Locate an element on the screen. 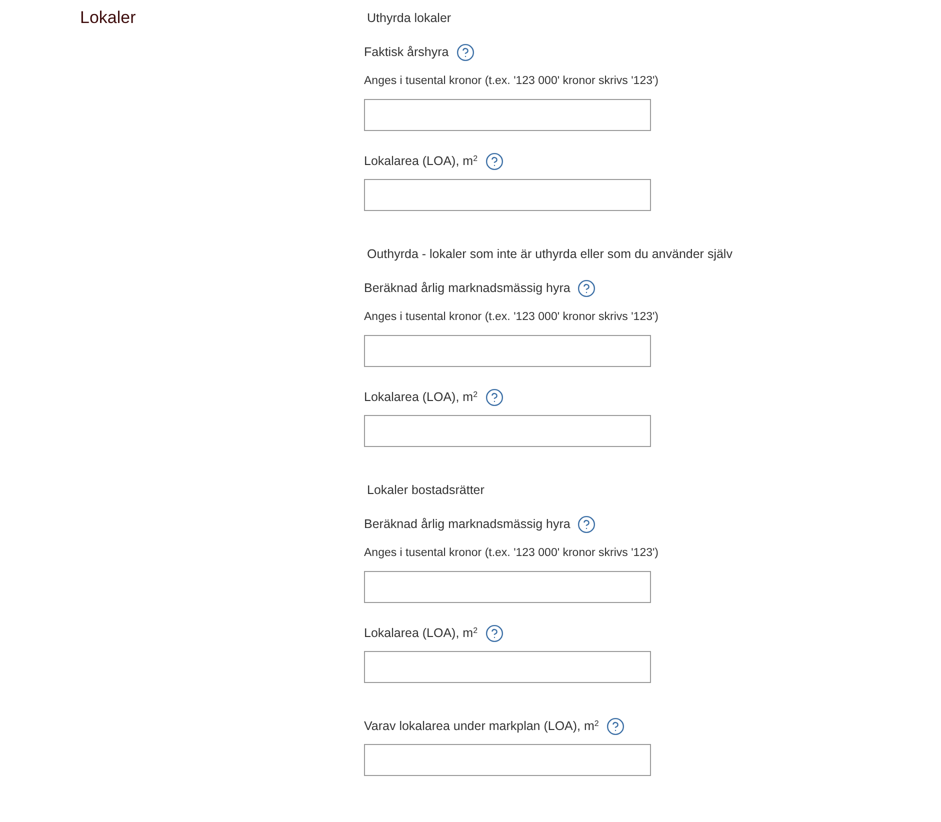 The height and width of the screenshot is (822, 941). group-title: Lokaler bostadsrätter is located at coordinates (425, 490).